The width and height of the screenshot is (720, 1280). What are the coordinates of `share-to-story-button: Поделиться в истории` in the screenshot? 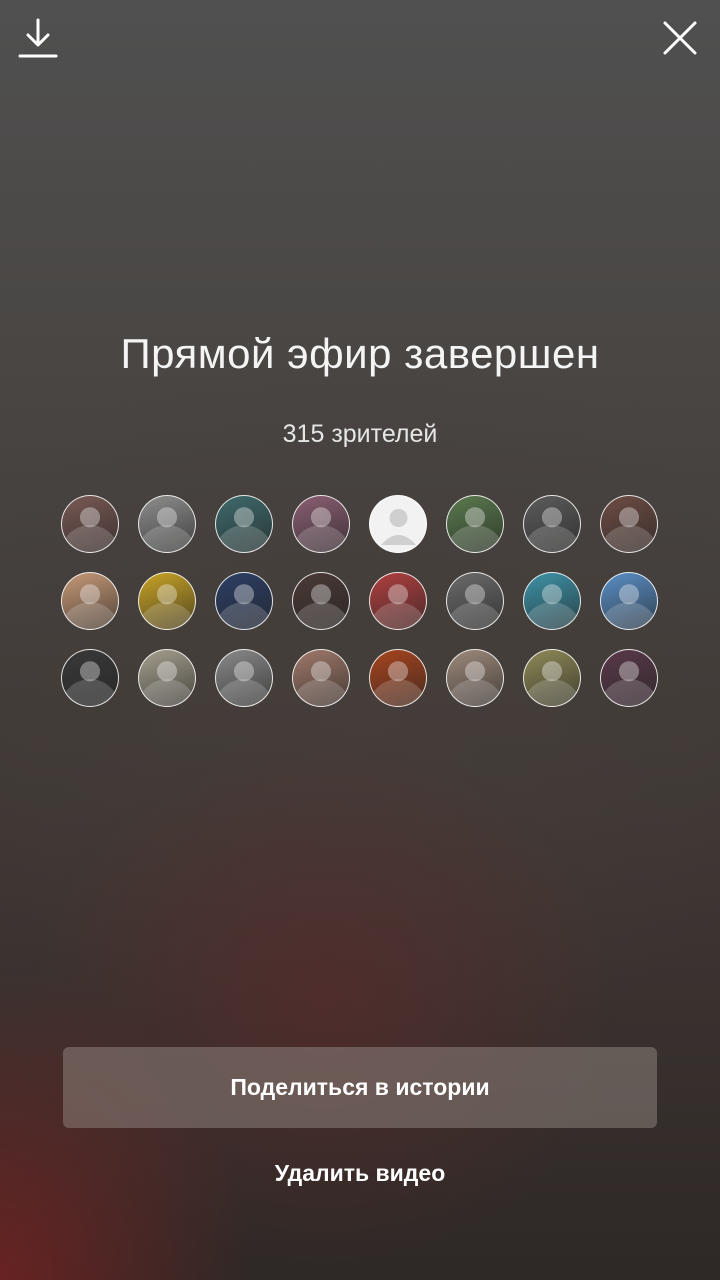 It's located at (360, 1087).